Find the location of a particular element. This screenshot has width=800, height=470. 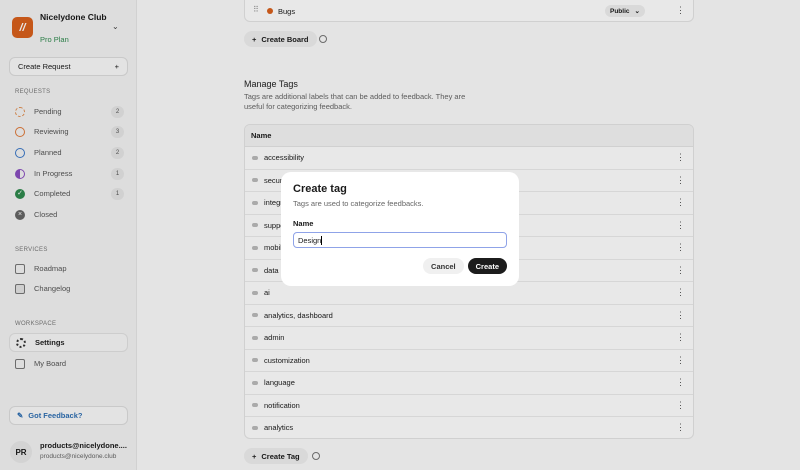

dialog-description: Tags are used to categorize feedbacks. is located at coordinates (358, 203).